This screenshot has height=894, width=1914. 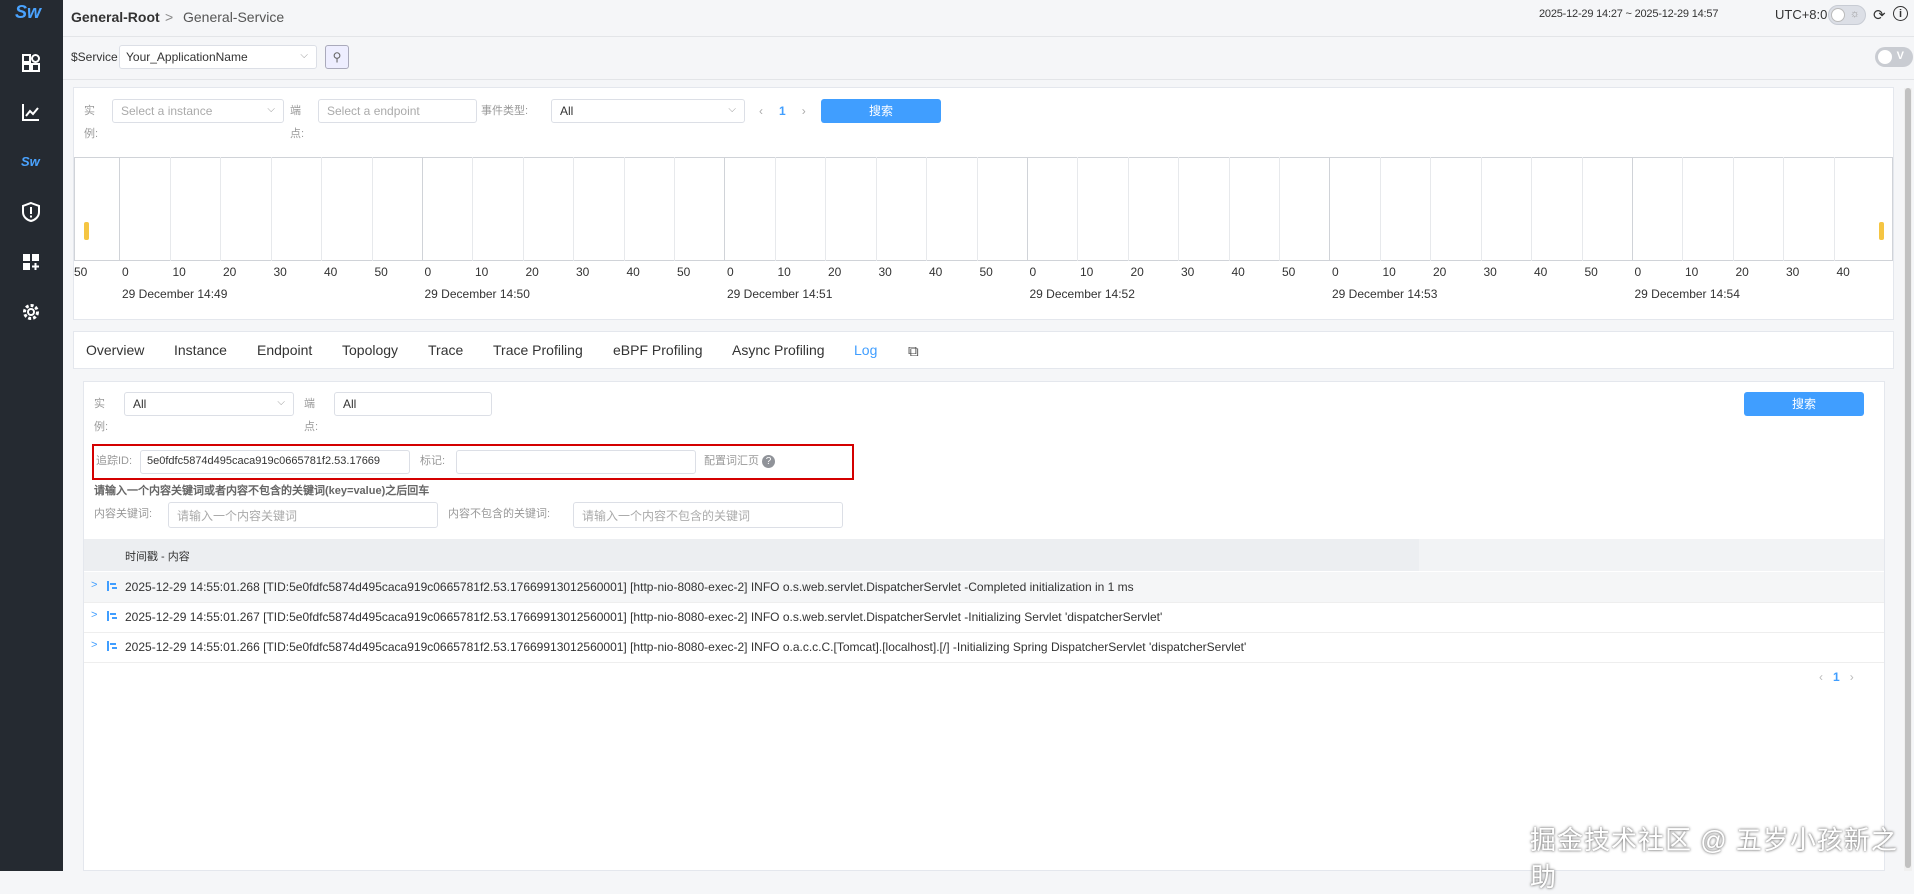 What do you see at coordinates (115, 350) in the screenshot?
I see `tab-overview: Overview` at bounding box center [115, 350].